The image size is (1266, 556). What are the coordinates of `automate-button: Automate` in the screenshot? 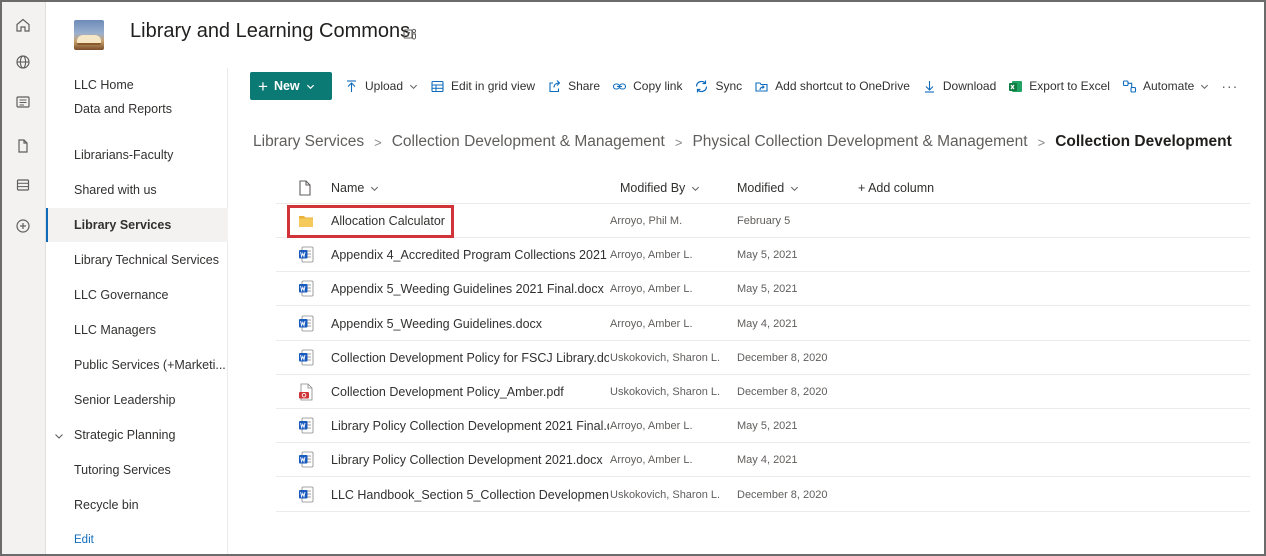 It's located at (1165, 86).